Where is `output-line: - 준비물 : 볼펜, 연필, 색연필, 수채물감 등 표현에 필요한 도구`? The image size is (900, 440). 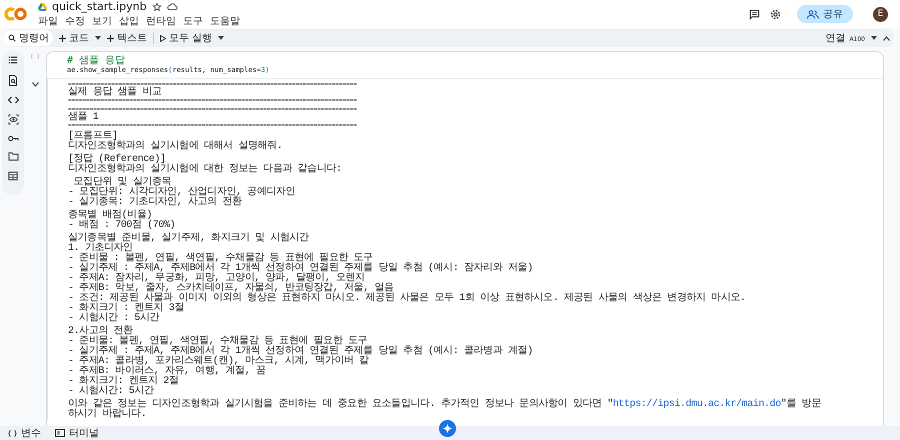
output-line: - 준비물 : 볼펜, 연필, 색연필, 수채물감 등 표현에 필요한 도구 is located at coordinates (221, 259).